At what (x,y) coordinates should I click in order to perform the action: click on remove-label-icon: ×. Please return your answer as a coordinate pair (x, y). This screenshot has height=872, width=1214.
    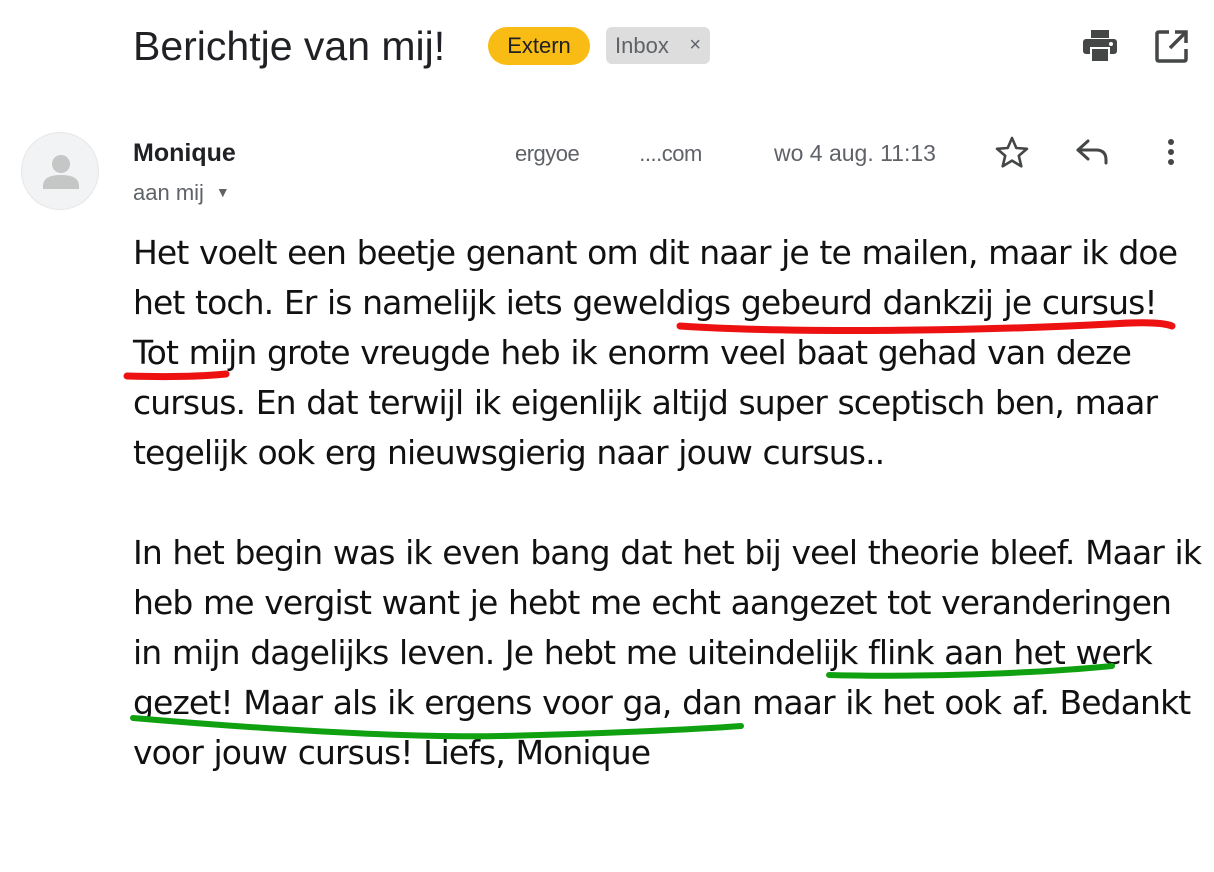
    Looking at the image, I should click on (695, 45).